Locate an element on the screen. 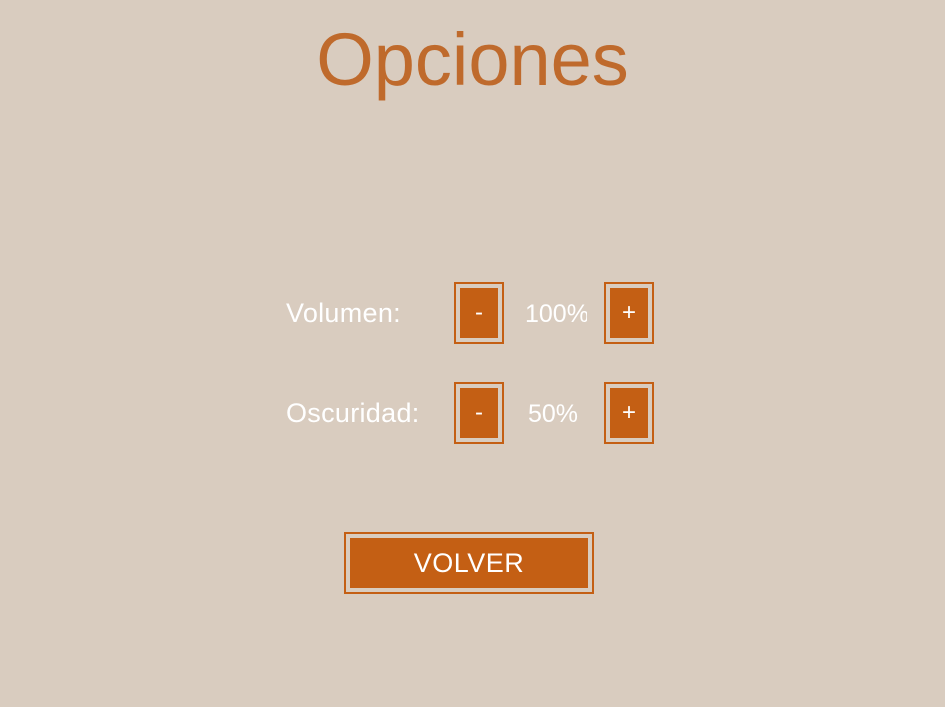  volume-value: 100% is located at coordinates (556, 314).